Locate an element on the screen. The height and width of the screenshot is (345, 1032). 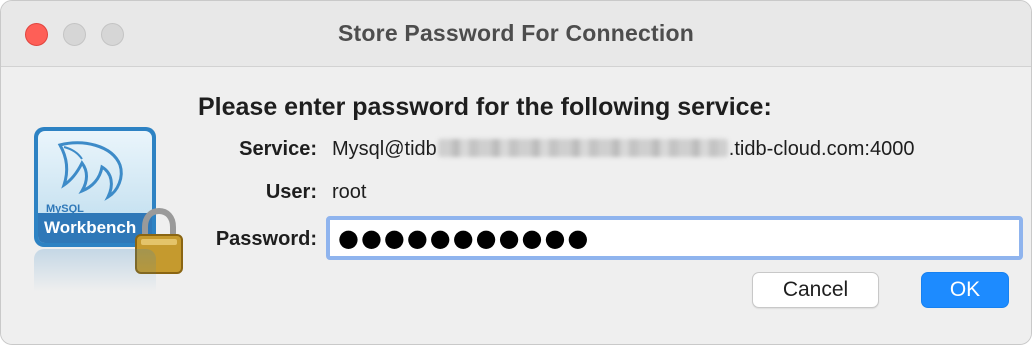
window-title: Store Password For Connection is located at coordinates (516, 33).